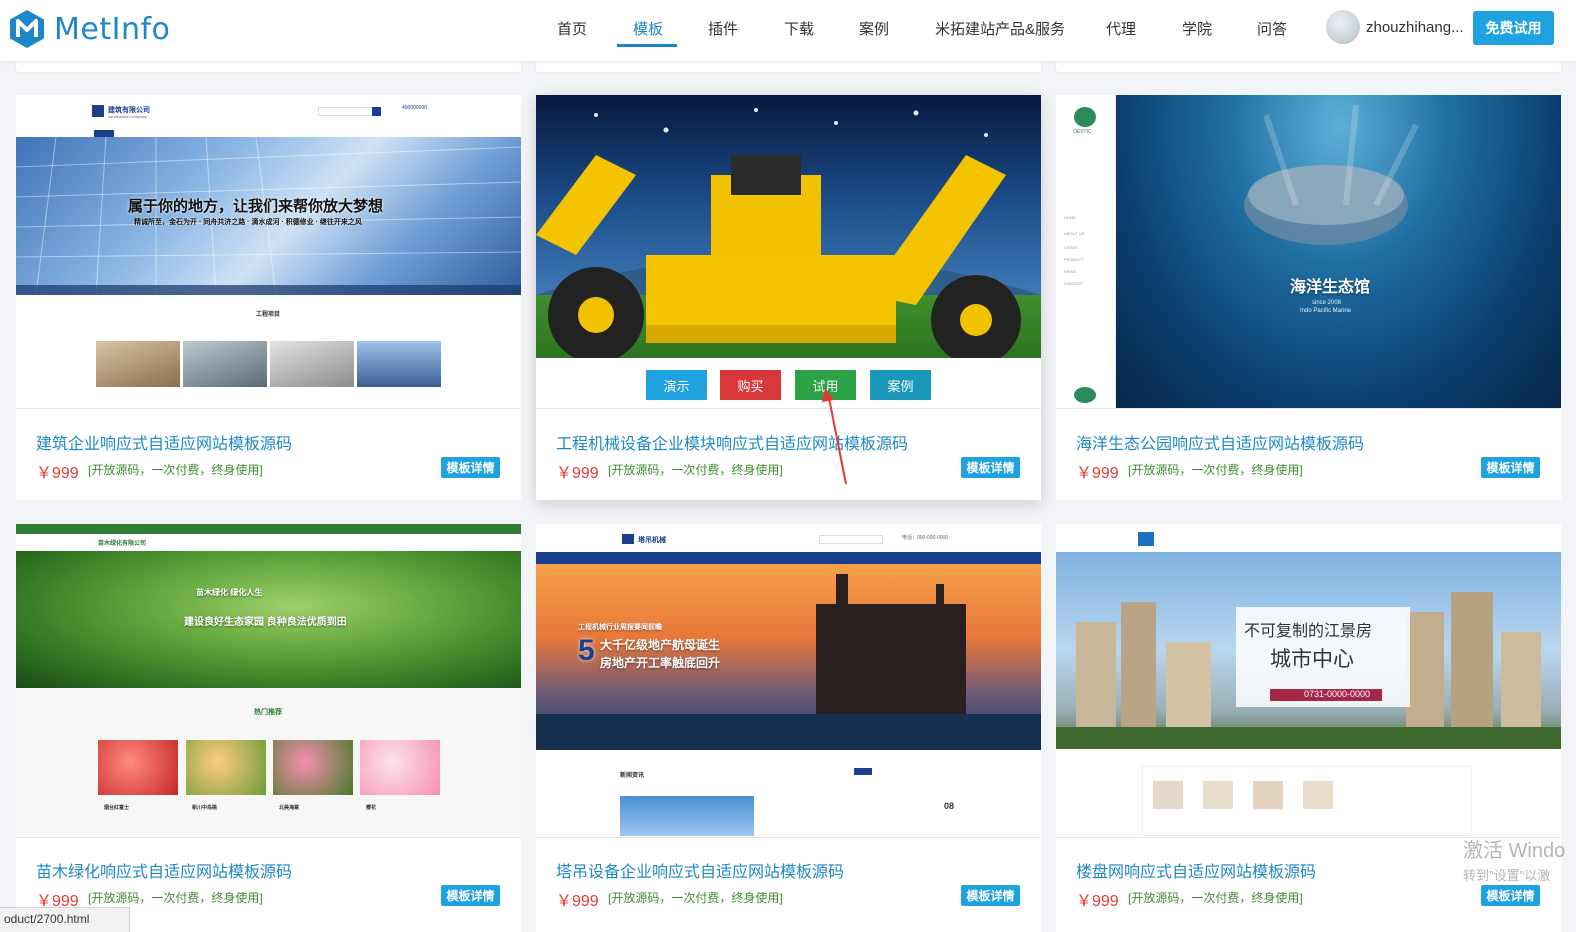 The image size is (1576, 932). What do you see at coordinates (900, 385) in the screenshot?
I see `case-button: 案例` at bounding box center [900, 385].